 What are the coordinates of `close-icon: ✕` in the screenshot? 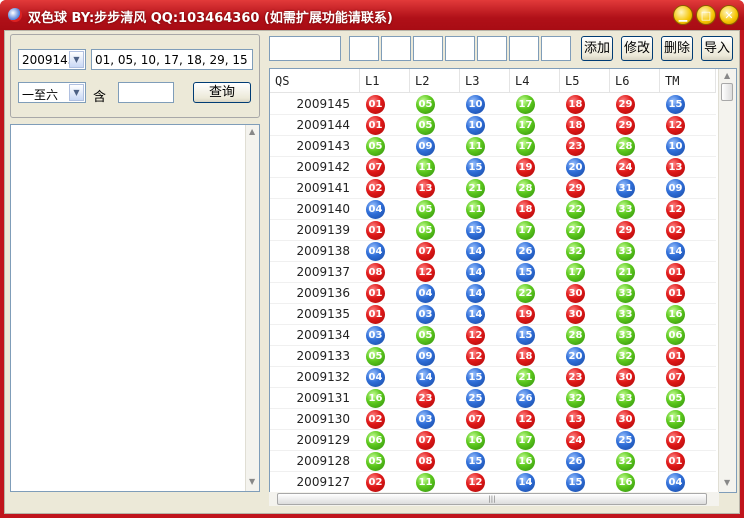 It's located at (729, 15).